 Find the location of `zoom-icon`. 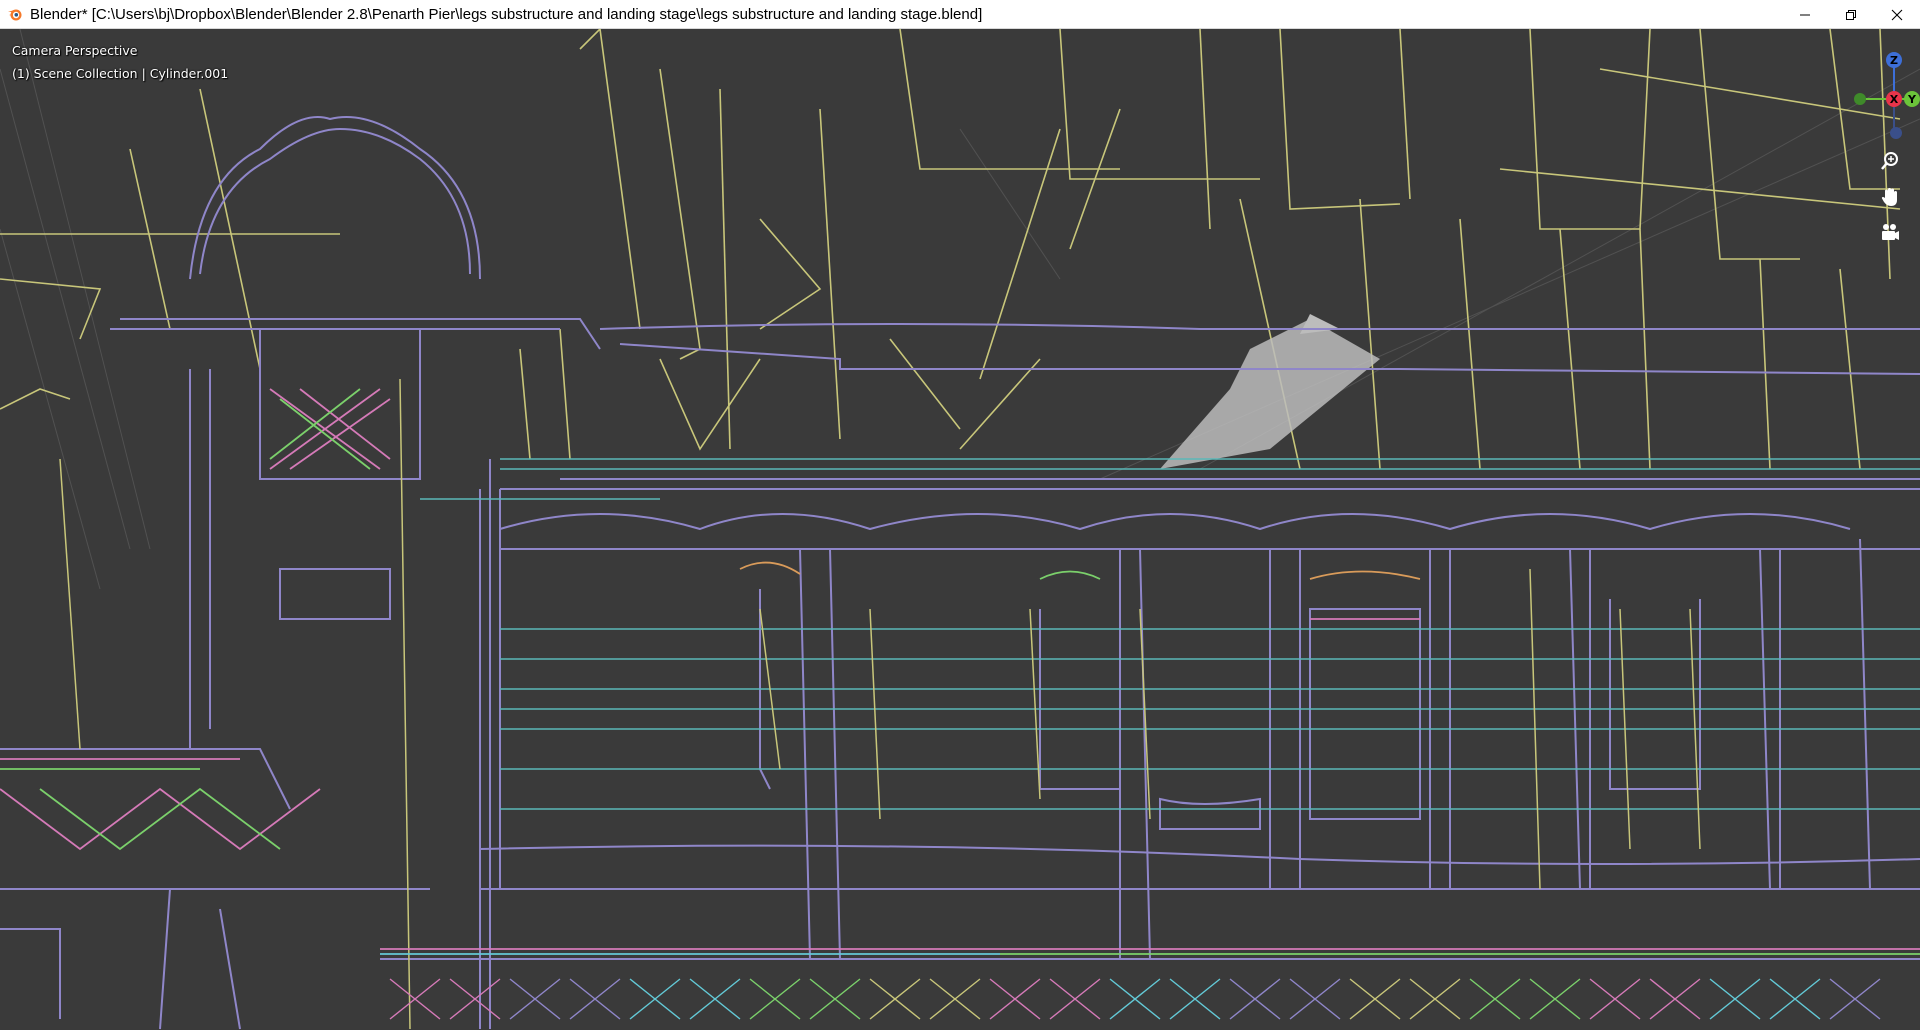

zoom-icon is located at coordinates (1889, 161).